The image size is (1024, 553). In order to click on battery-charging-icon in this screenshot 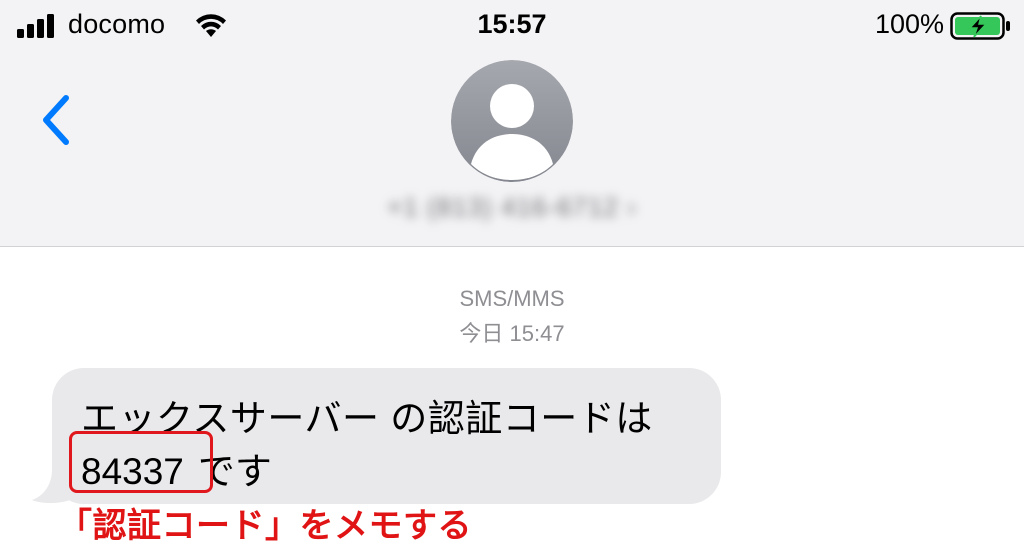, I will do `click(980, 26)`.